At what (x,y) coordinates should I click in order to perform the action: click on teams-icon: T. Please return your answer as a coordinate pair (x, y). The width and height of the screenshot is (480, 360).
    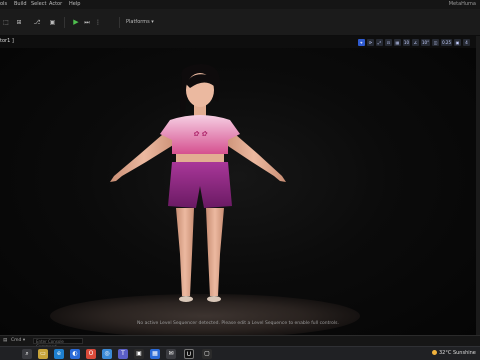
    Looking at the image, I should click on (123, 354).